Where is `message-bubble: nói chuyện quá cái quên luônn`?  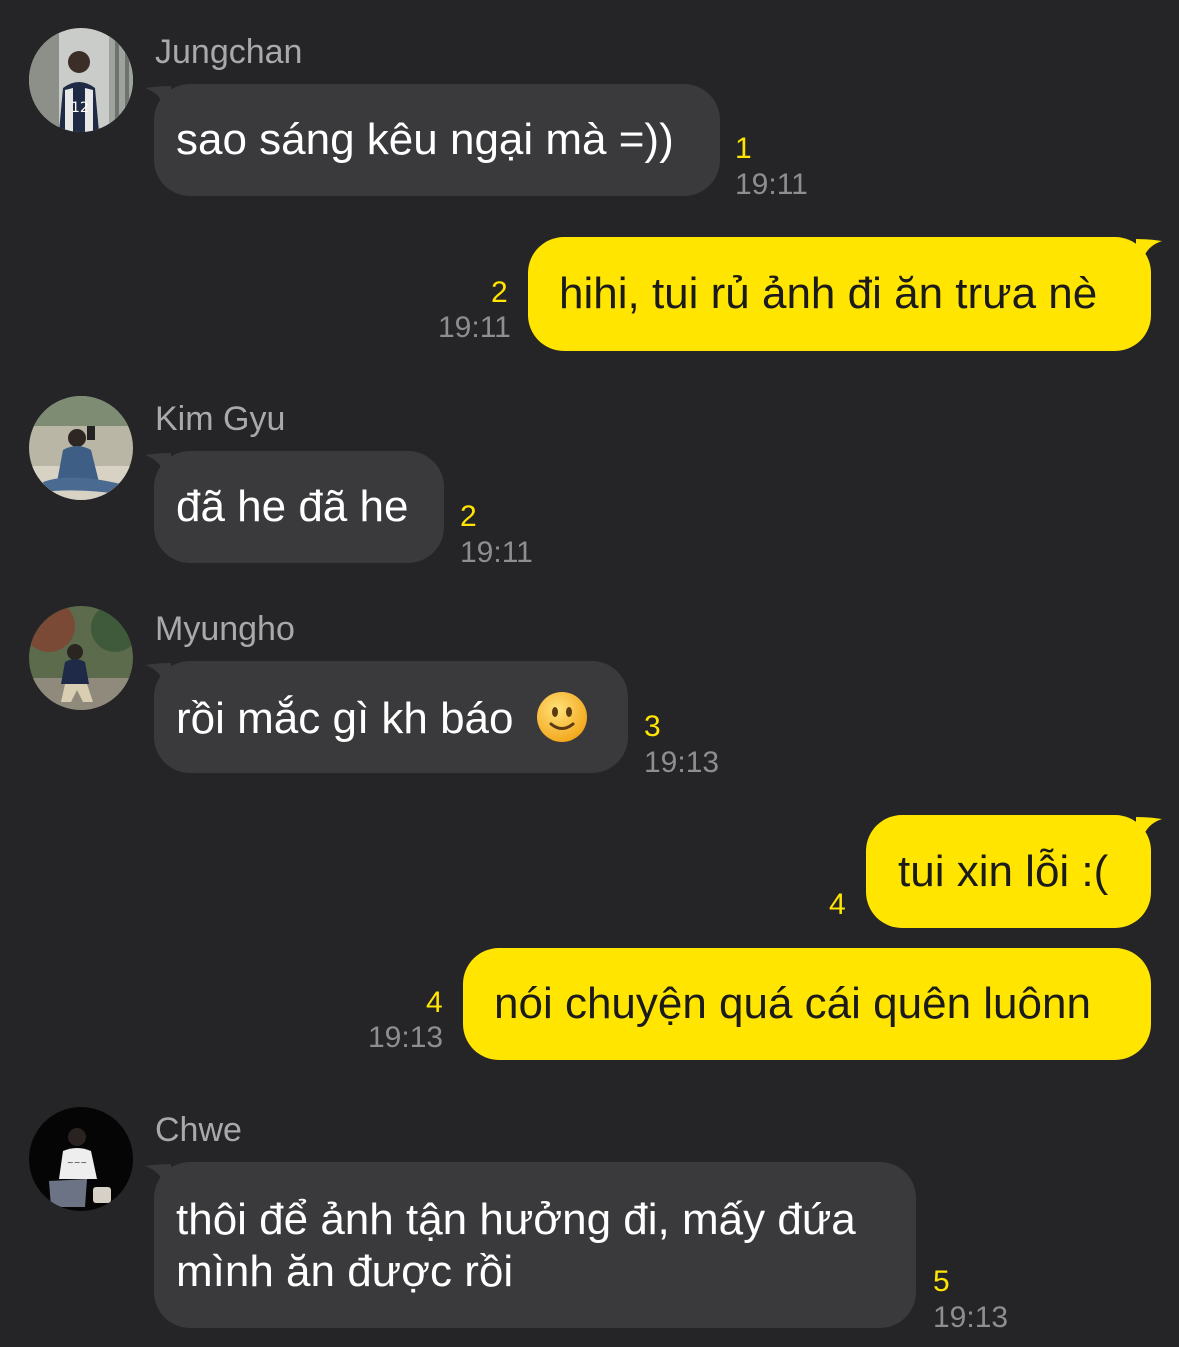
message-bubble: nói chuyện quá cái quên luônn is located at coordinates (807, 1004).